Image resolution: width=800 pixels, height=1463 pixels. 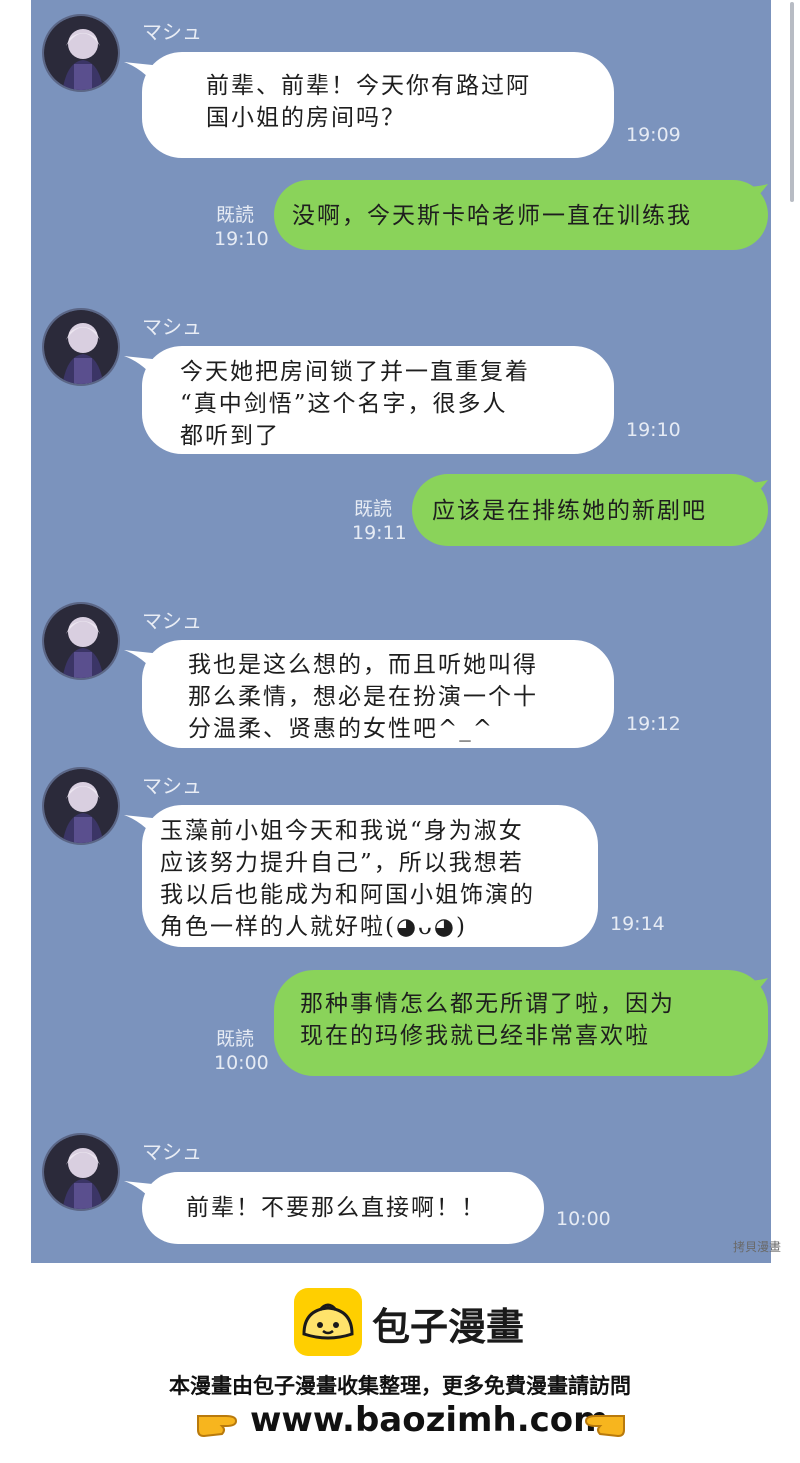 What do you see at coordinates (368, 86) in the screenshot?
I see `message-line: 前辈、前辈！今天你有路过阿` at bounding box center [368, 86].